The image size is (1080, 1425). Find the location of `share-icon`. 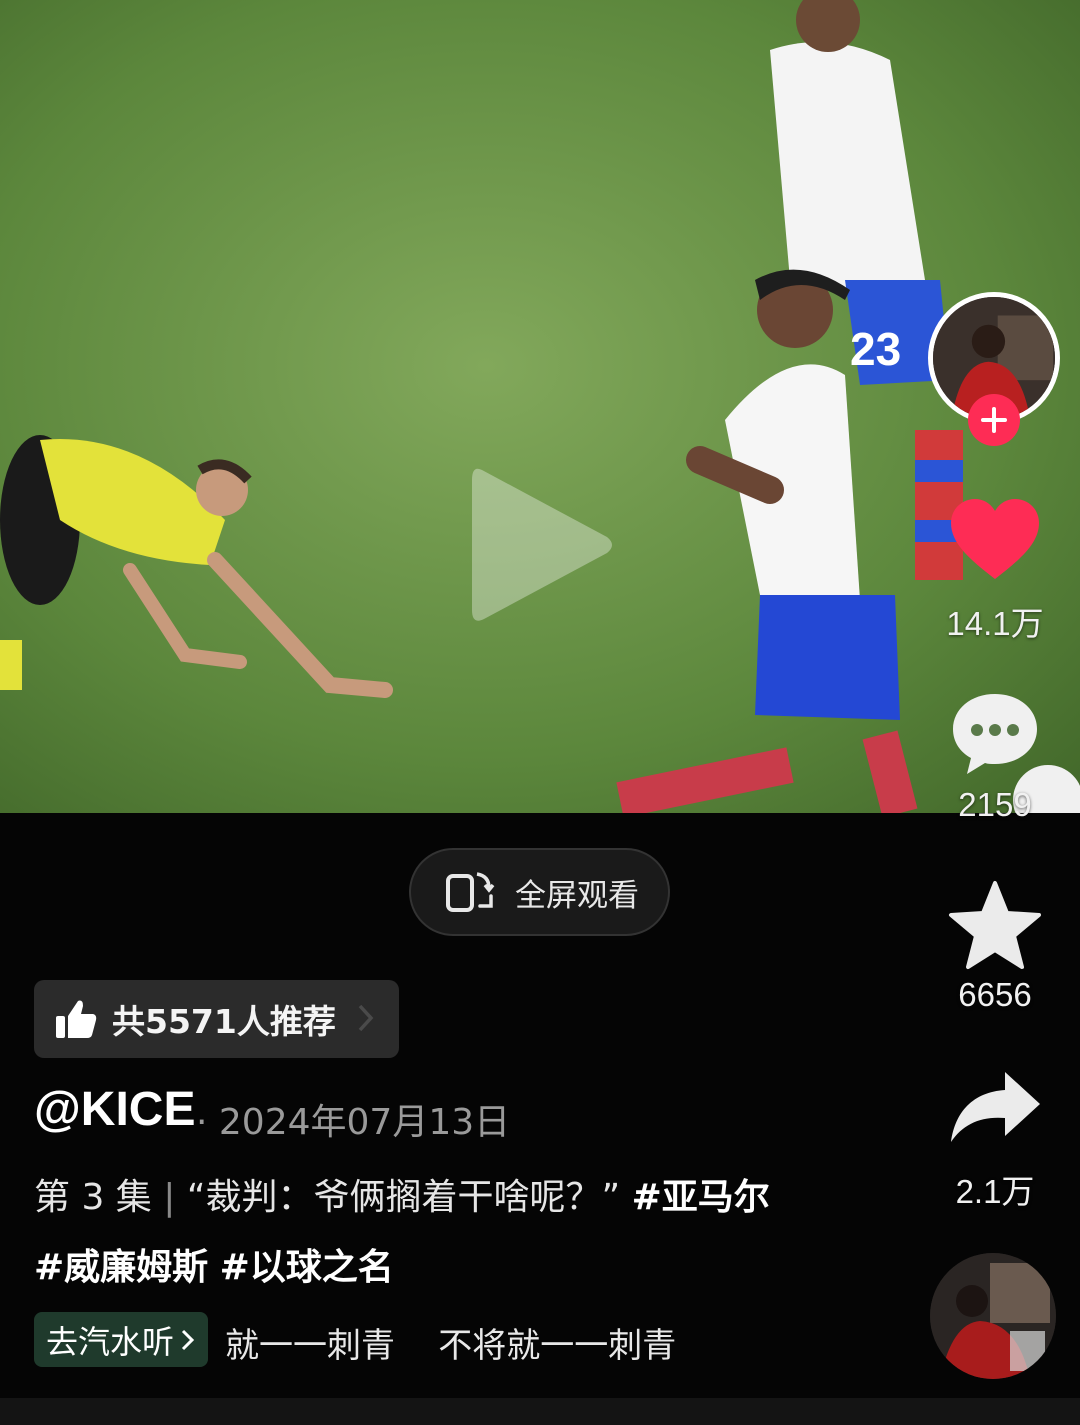

share-icon is located at coordinates (995, 1107).